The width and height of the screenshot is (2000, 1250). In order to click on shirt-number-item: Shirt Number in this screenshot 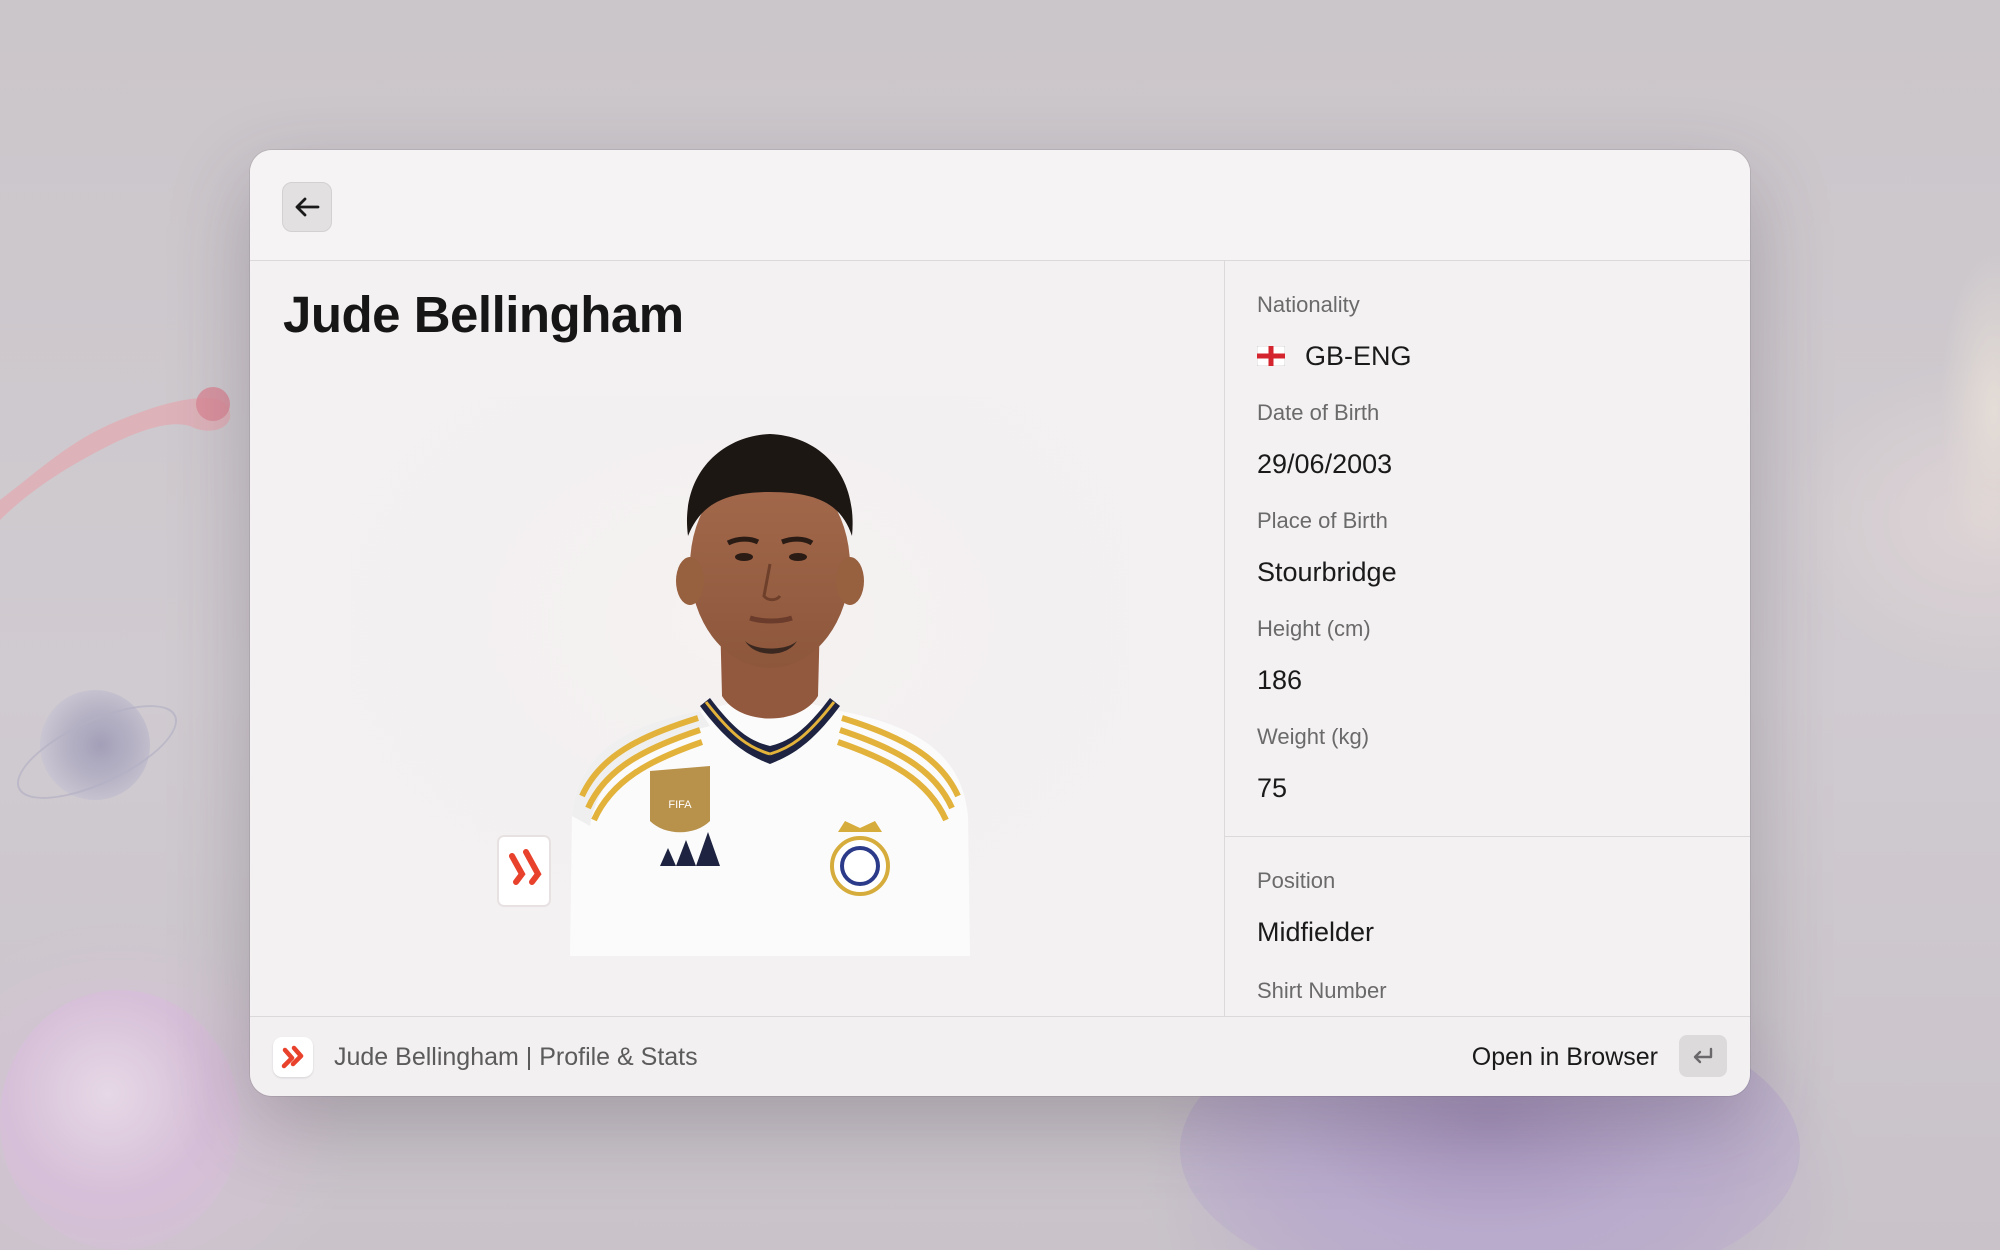, I will do `click(1493, 996)`.